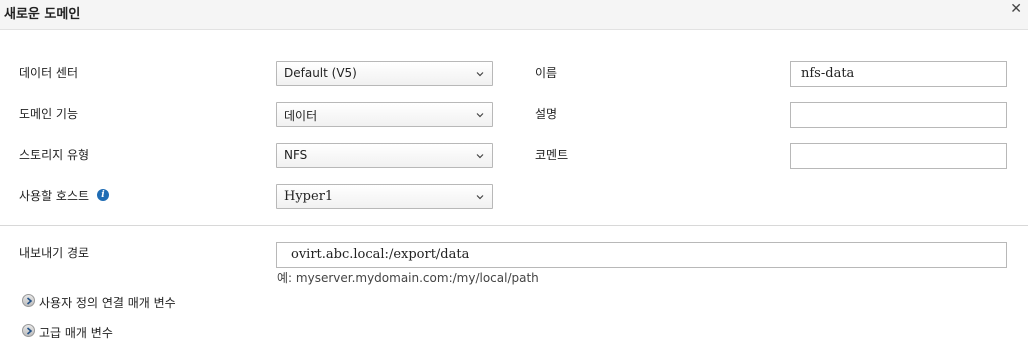  What do you see at coordinates (107, 303) in the screenshot?
I see `custom-connection-params-label: 사용자 정의 연결 매개 변수` at bounding box center [107, 303].